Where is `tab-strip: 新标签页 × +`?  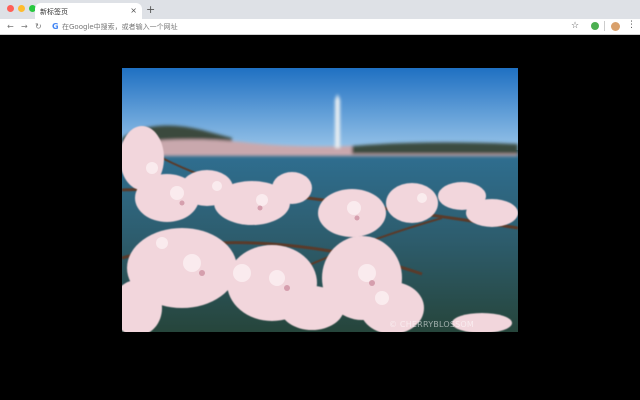
tab-strip: 新标签页 × + is located at coordinates (320, 9).